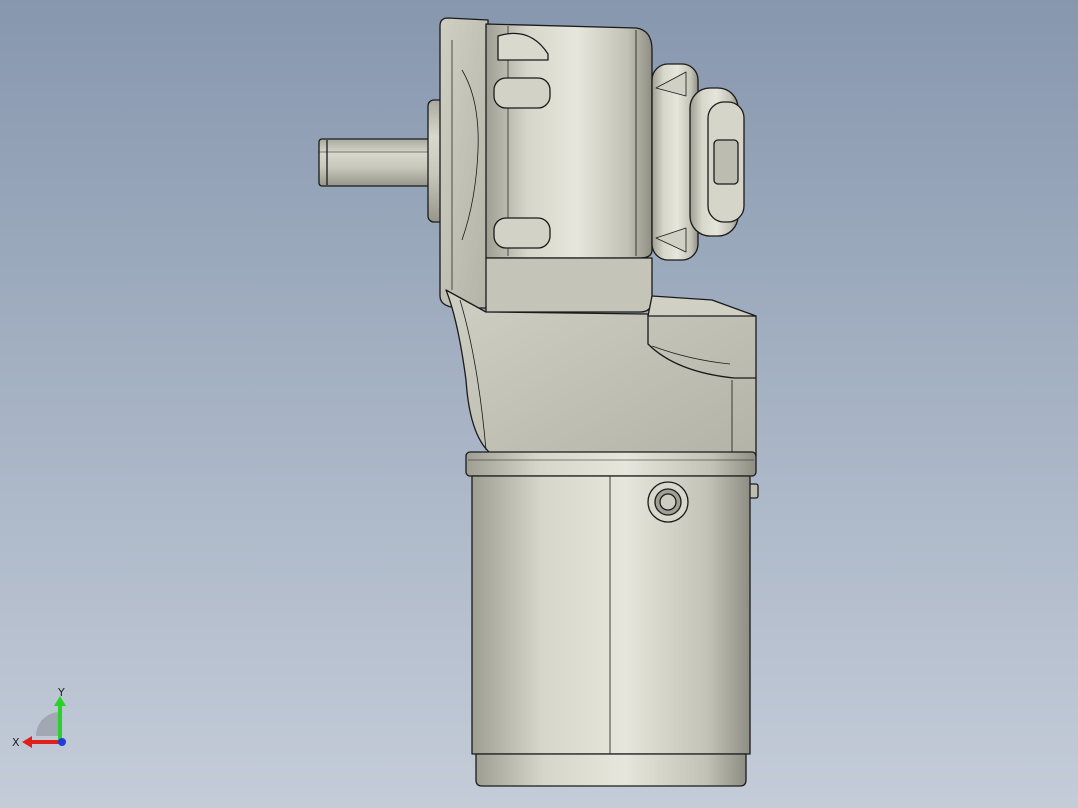 This screenshot has width=1078, height=808. I want to click on gear-housing, so click(569, 168).